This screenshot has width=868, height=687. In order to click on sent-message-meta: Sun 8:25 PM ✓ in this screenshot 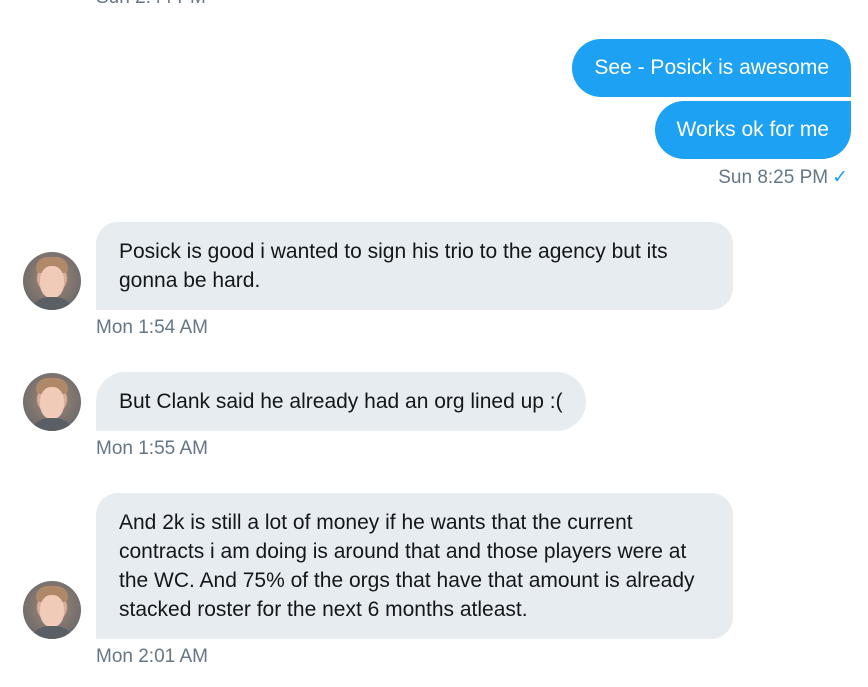, I will do `click(783, 177)`.